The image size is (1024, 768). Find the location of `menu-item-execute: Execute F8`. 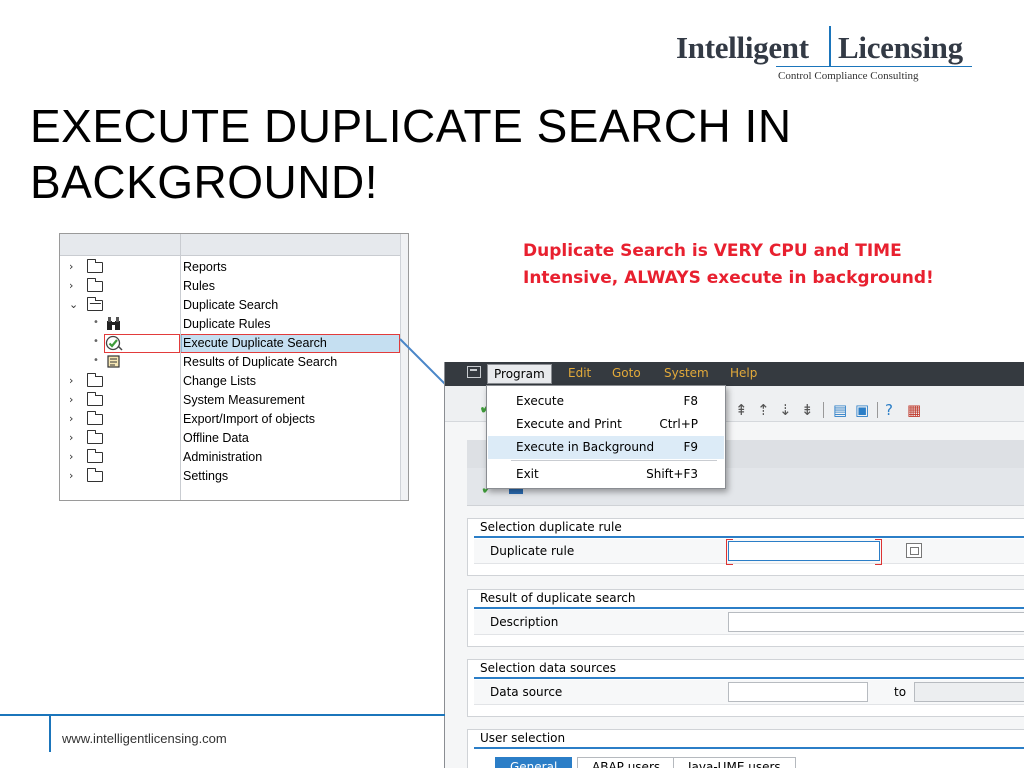

menu-item-execute: Execute F8 is located at coordinates (606, 401).